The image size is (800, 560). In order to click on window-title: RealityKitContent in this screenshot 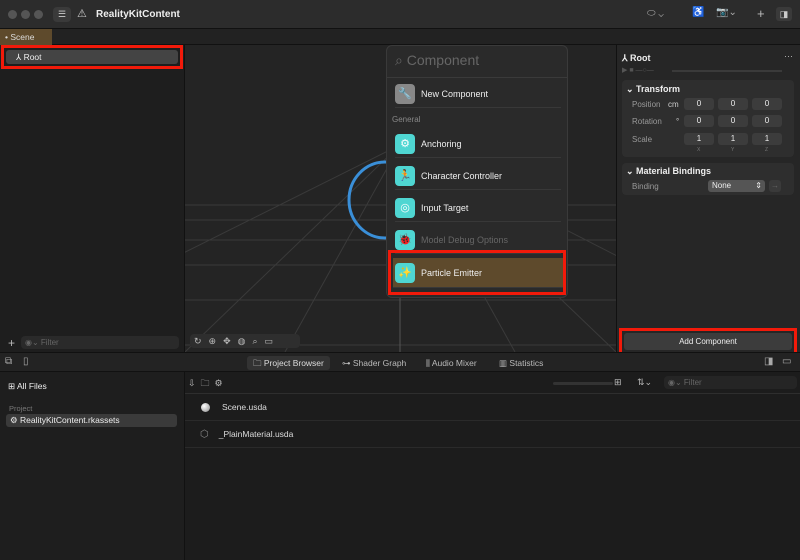, I will do `click(138, 14)`.